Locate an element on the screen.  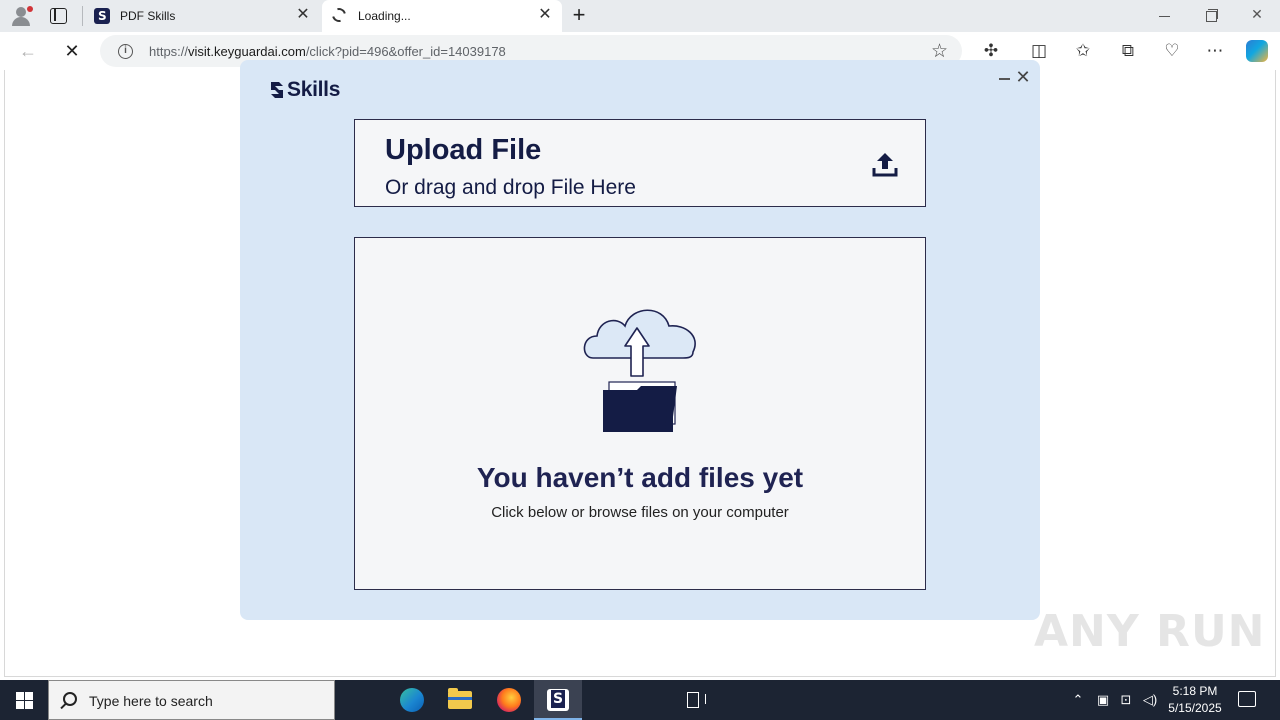
volume-icon: ◁) is located at coordinates (1150, 700).